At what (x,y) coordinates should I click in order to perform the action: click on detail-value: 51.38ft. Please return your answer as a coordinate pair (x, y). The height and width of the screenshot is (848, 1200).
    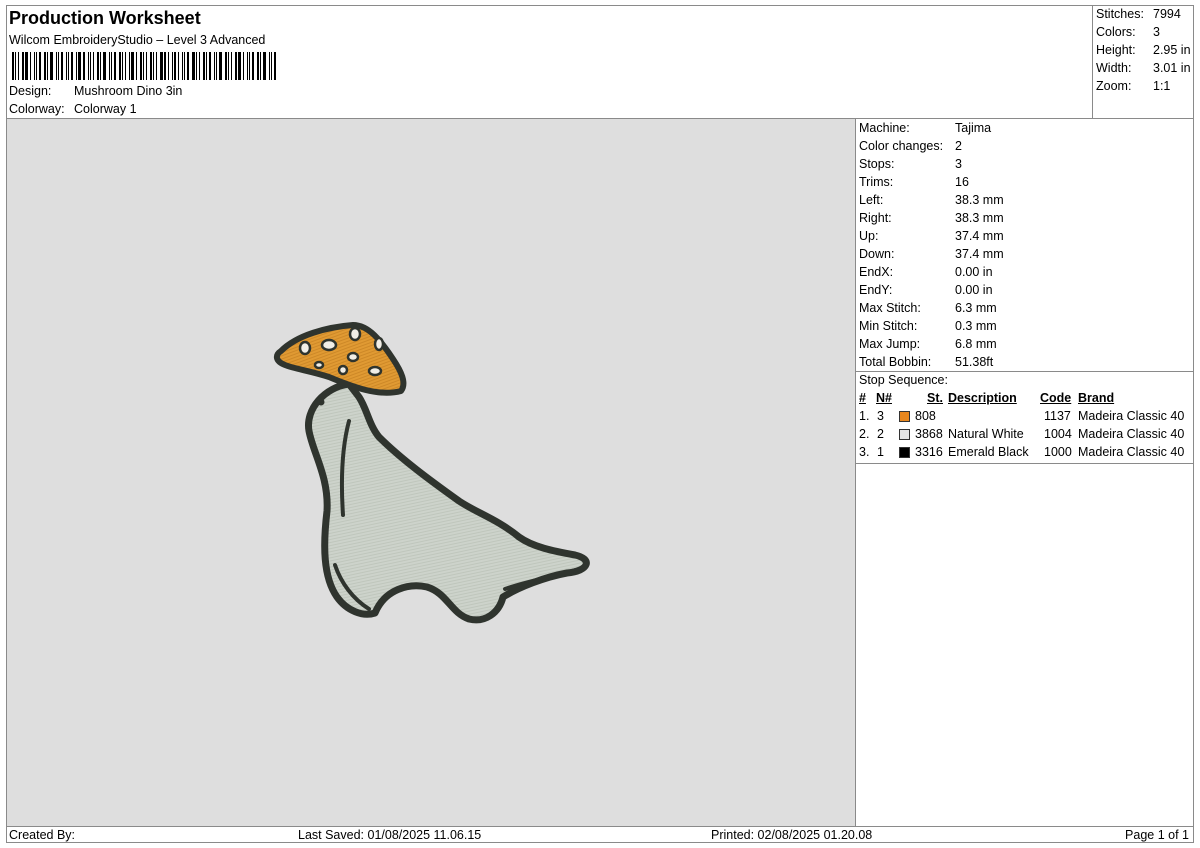
    Looking at the image, I should click on (974, 362).